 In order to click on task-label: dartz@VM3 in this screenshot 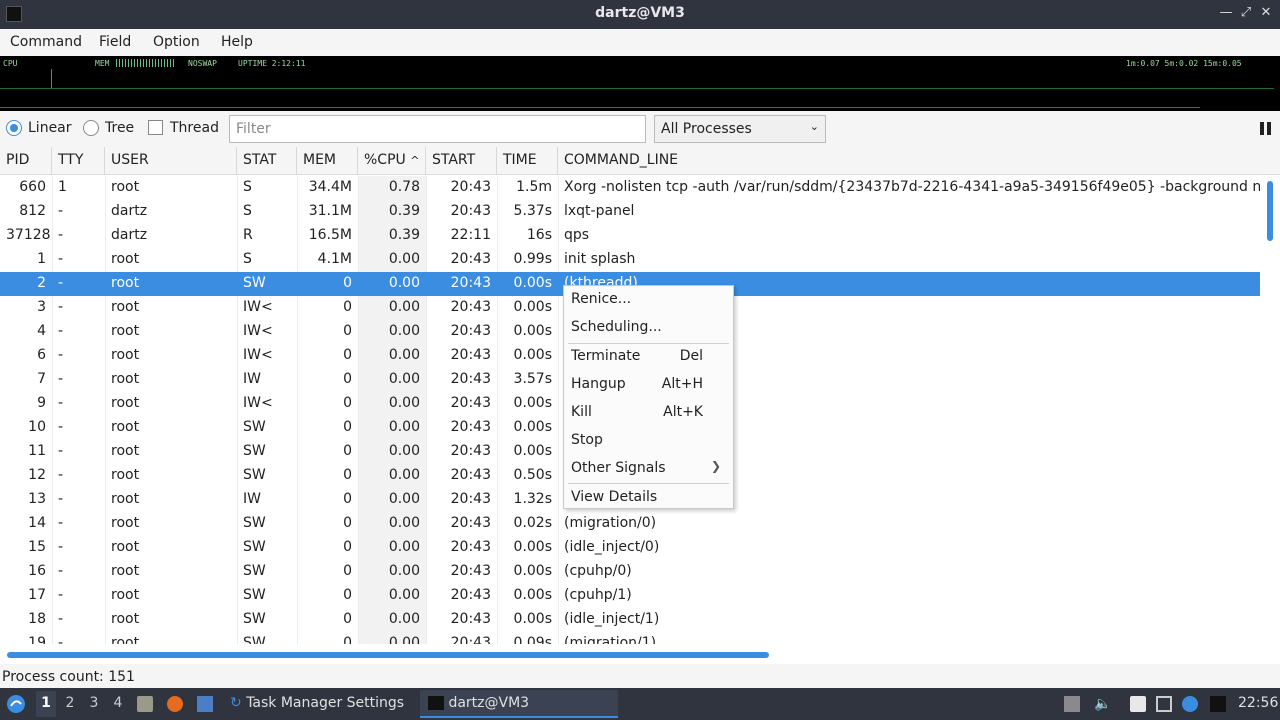, I will do `click(489, 703)`.